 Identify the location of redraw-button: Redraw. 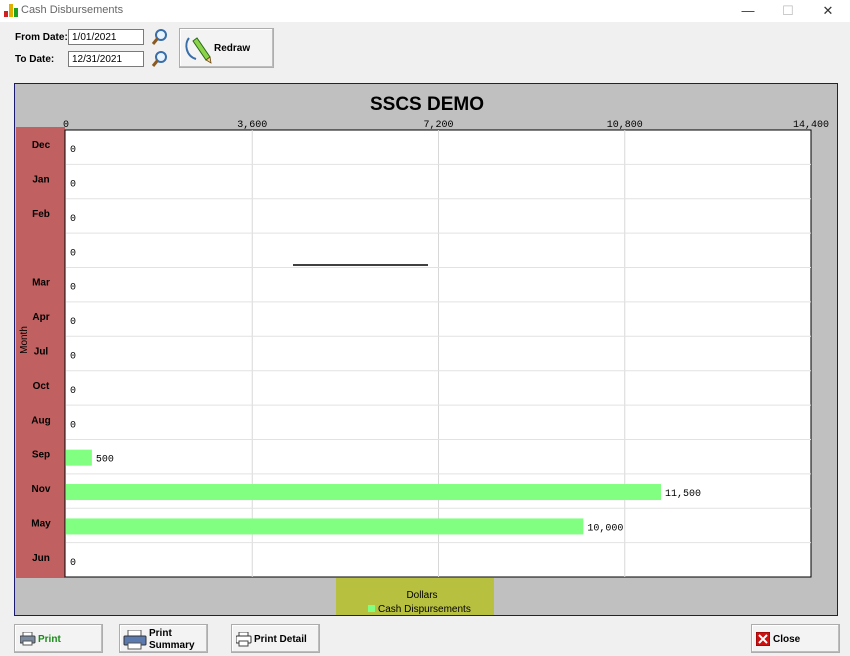
(226, 48).